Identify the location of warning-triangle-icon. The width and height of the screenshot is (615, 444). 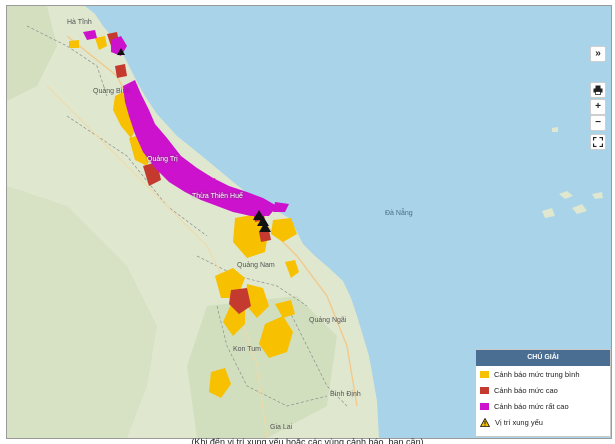
(485, 422).